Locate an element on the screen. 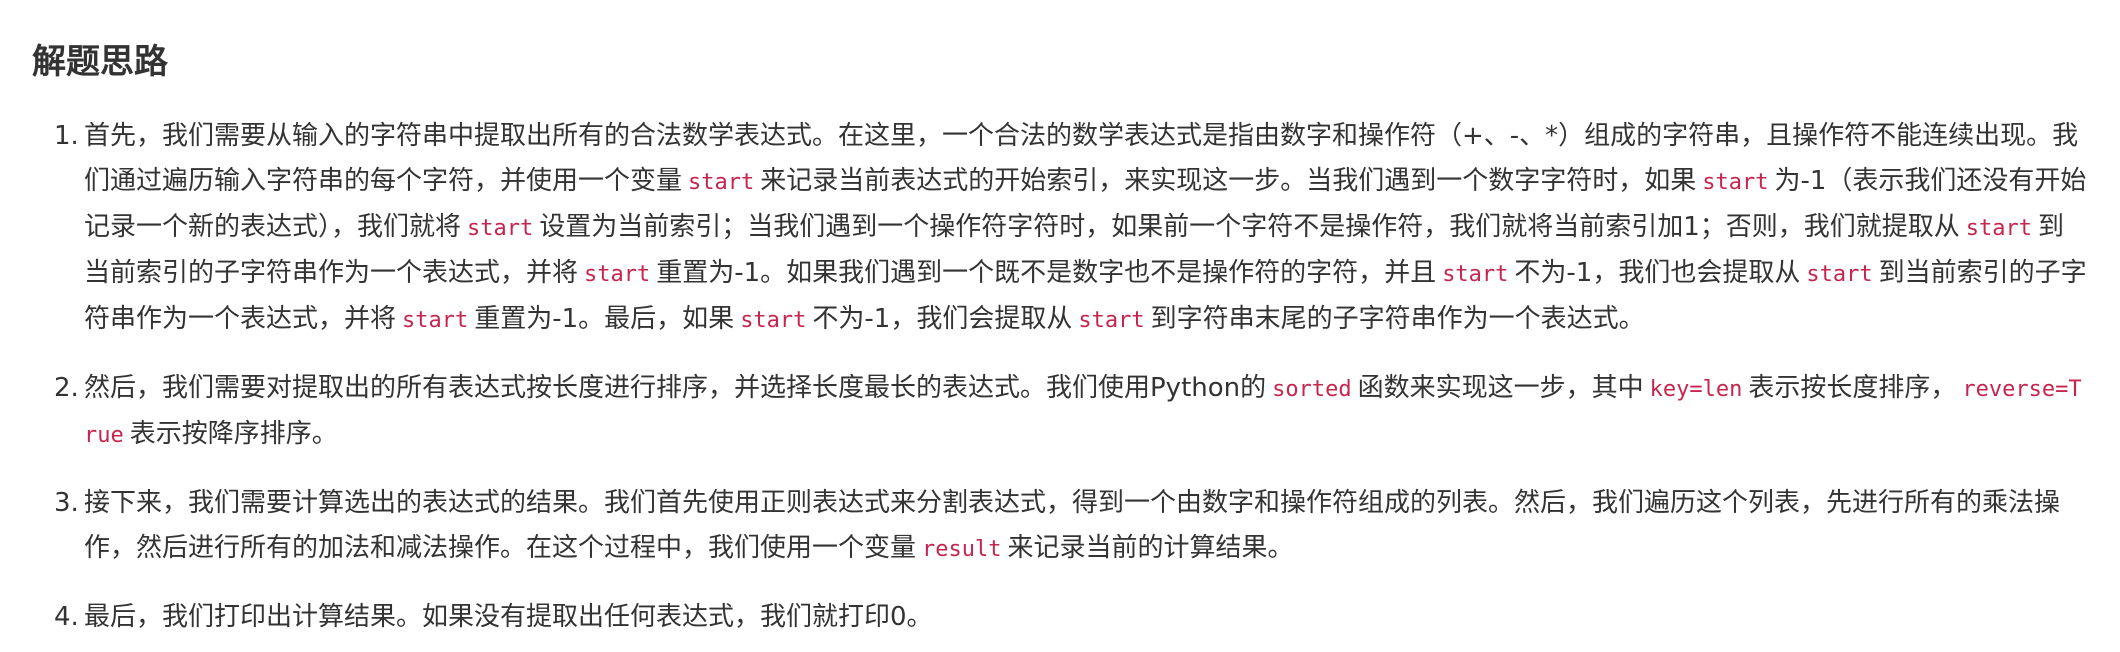 Image resolution: width=2120 pixels, height=652 pixels. step-number: 1. is located at coordinates (66, 136).